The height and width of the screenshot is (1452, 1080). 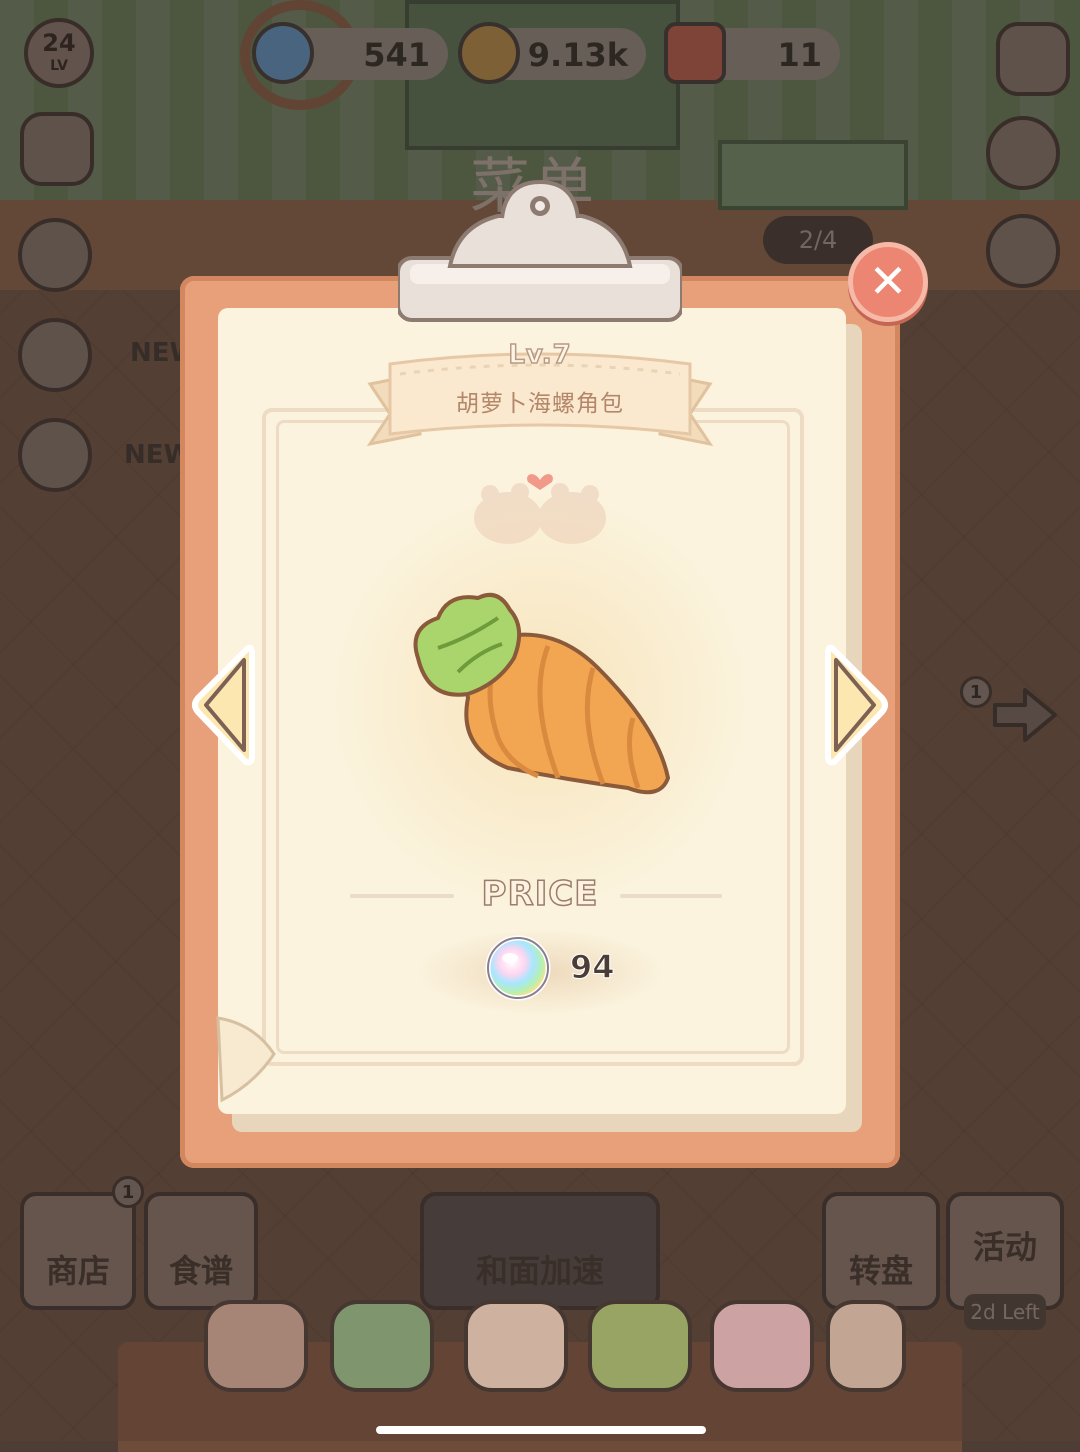 What do you see at coordinates (540, 250) in the screenshot?
I see `clipboard-clip` at bounding box center [540, 250].